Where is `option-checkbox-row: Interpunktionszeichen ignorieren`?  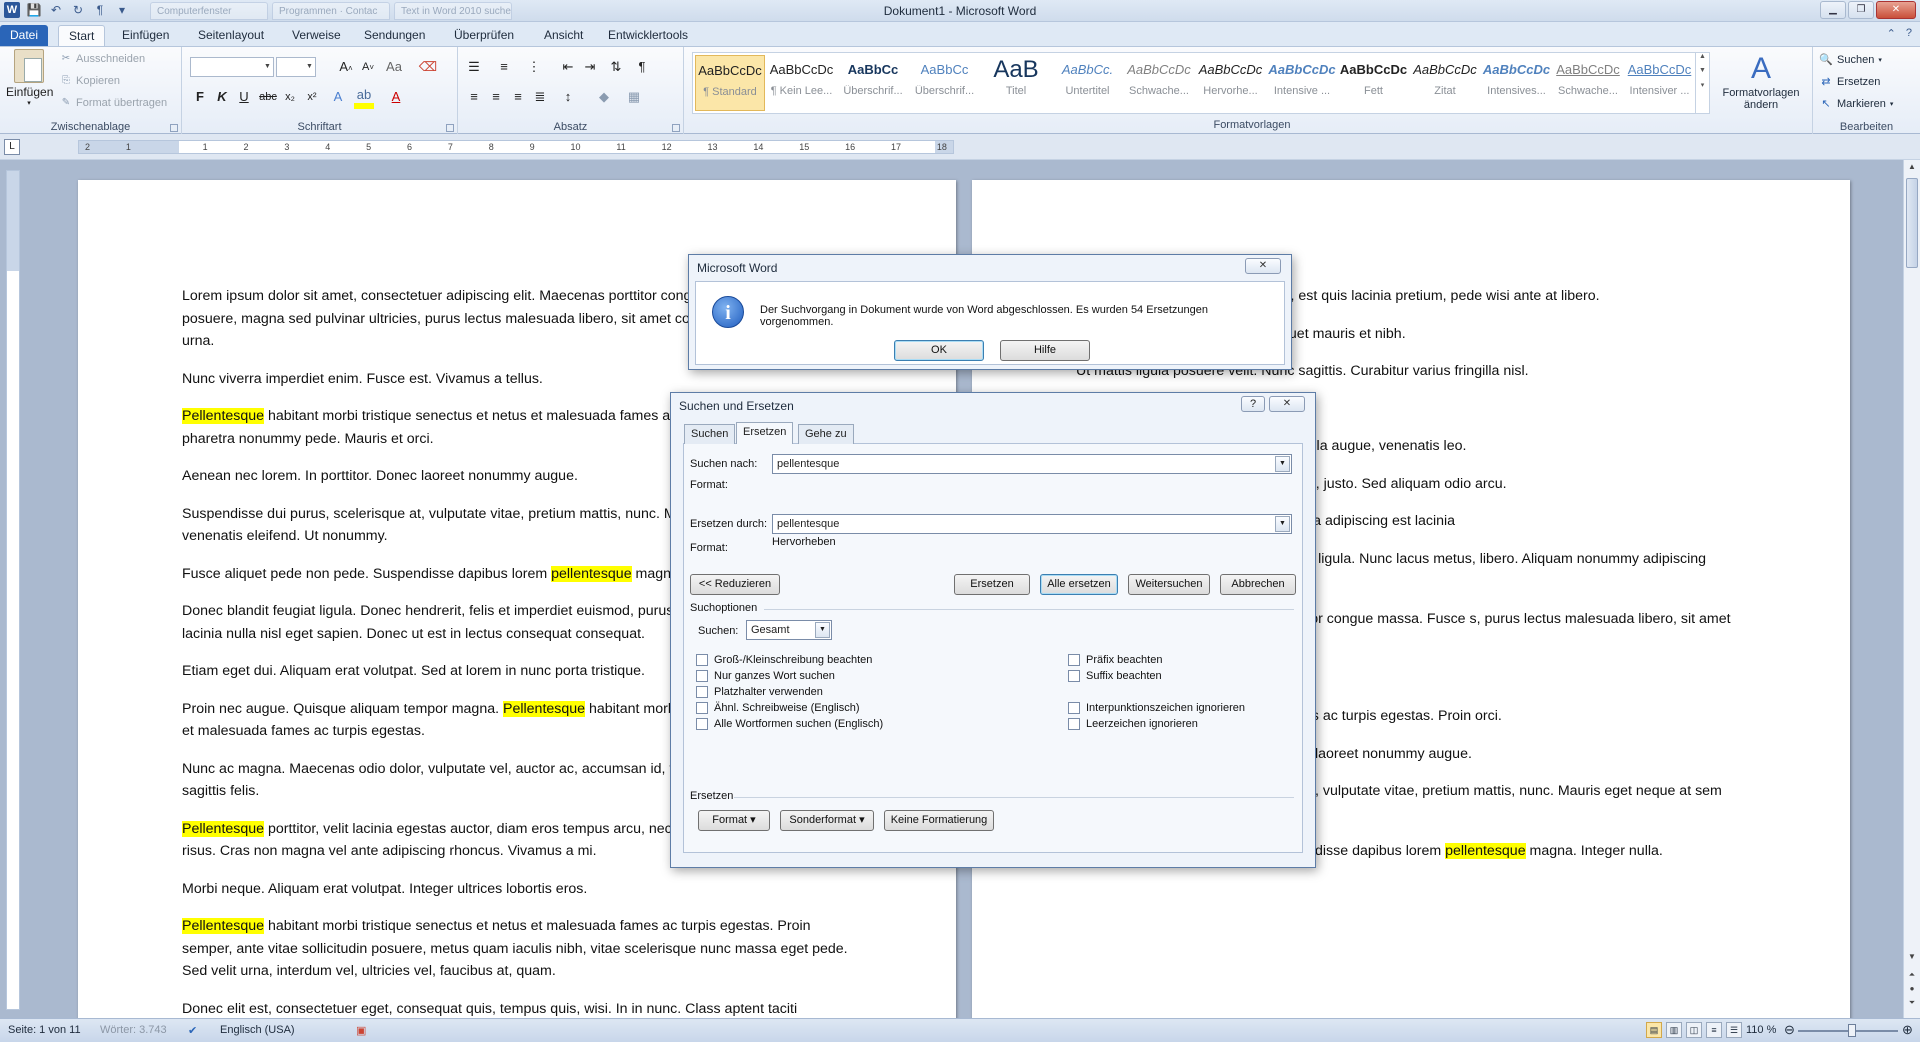
option-checkbox-row: Interpunktionszeichen ignorieren is located at coordinates (1156, 708).